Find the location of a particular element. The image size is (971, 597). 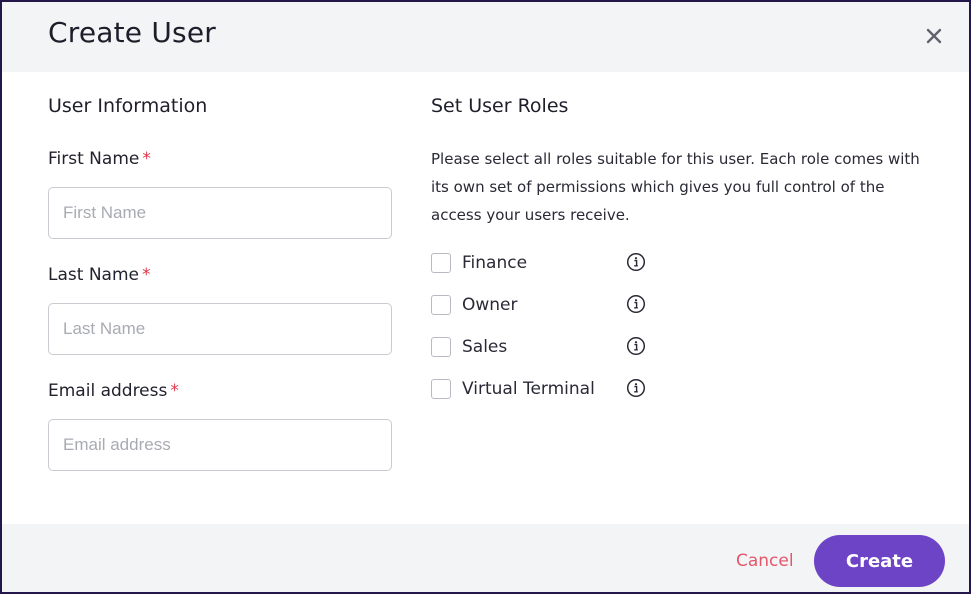

first-name-label-text: First Name is located at coordinates (94, 159).